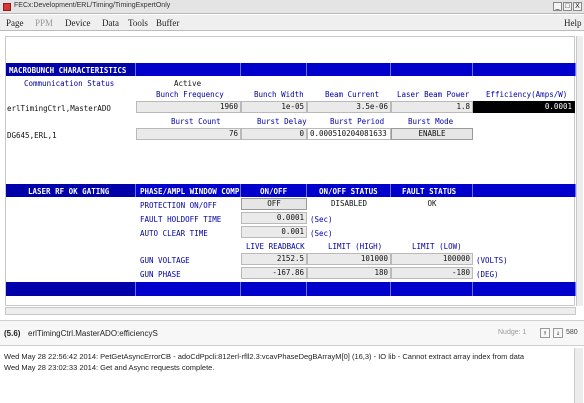 The image size is (584, 403). I want to click on gun-voltage-high: 101000, so click(349, 259).